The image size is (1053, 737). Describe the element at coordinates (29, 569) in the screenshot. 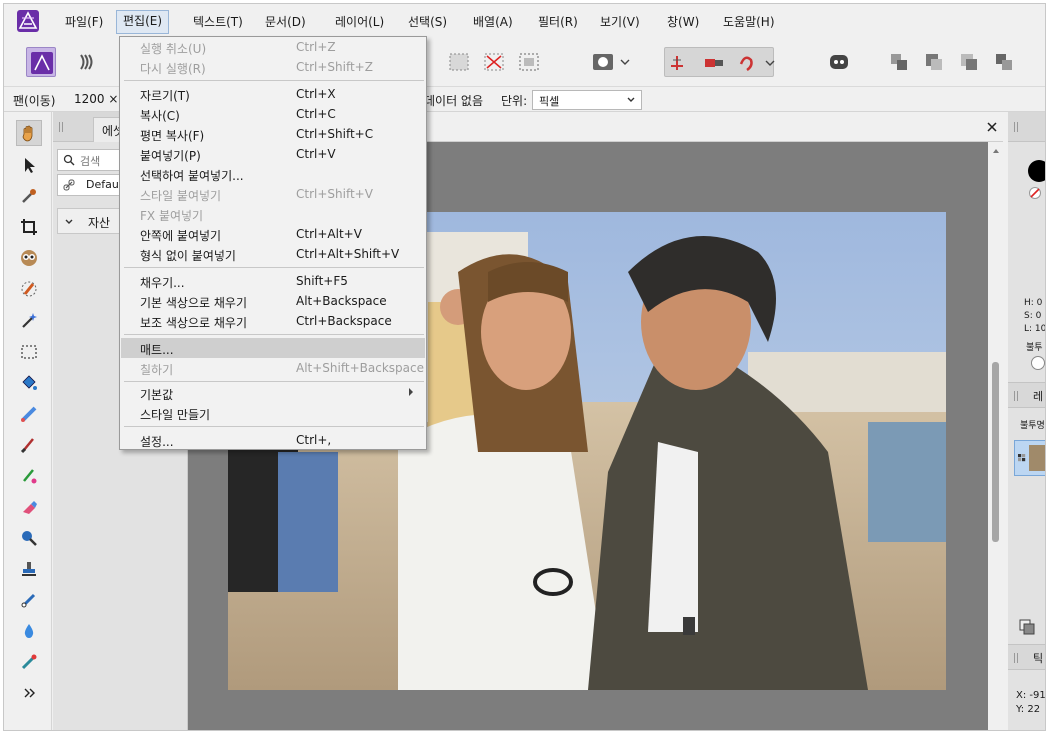

I see `clone-brush-tool` at that location.